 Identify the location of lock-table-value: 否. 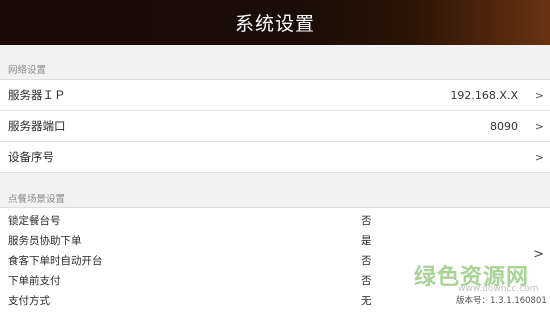
(366, 221).